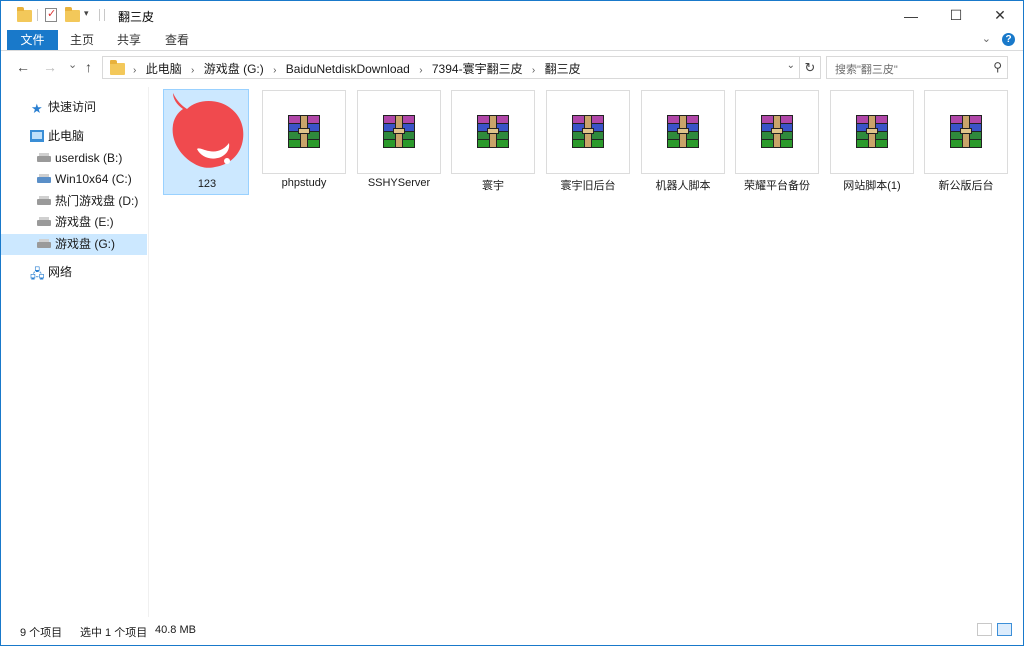 The width and height of the screenshot is (1024, 646). I want to click on image-icon, so click(208, 130).